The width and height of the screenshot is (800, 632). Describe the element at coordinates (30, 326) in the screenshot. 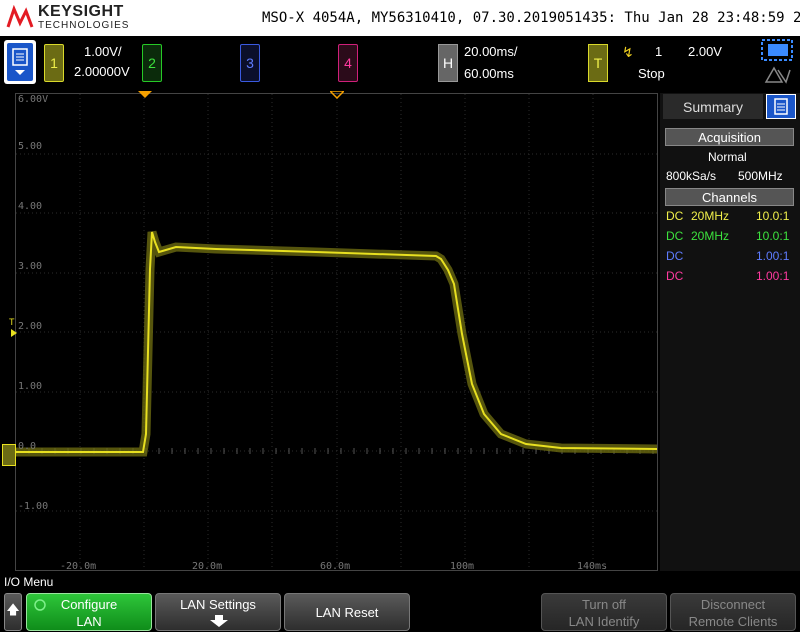

I see `y-label-4: 2.00` at that location.